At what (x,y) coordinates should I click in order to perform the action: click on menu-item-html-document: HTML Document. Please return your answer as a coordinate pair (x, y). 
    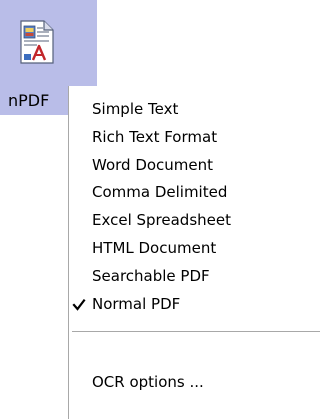
    Looking at the image, I should click on (195, 248).